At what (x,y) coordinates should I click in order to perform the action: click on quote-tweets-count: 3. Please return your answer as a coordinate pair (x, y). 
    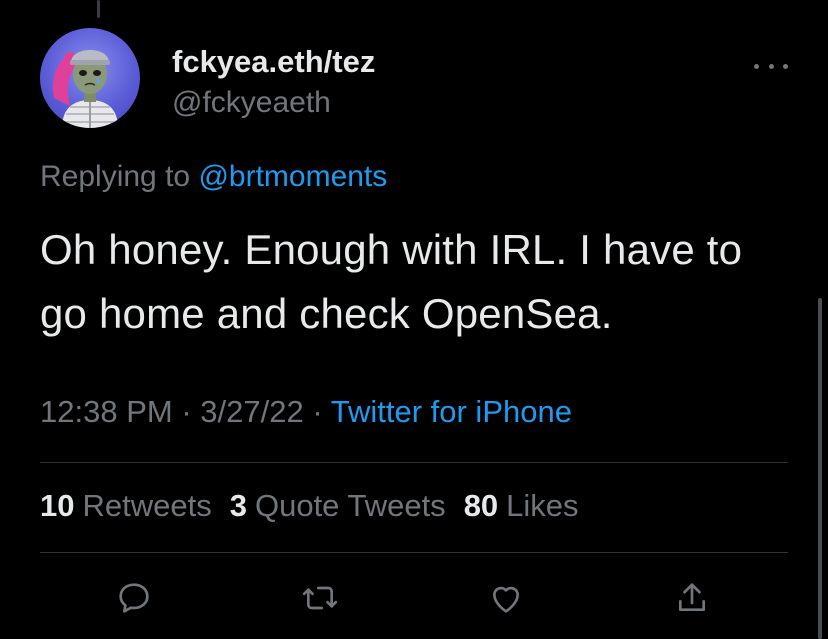
    Looking at the image, I should click on (238, 505).